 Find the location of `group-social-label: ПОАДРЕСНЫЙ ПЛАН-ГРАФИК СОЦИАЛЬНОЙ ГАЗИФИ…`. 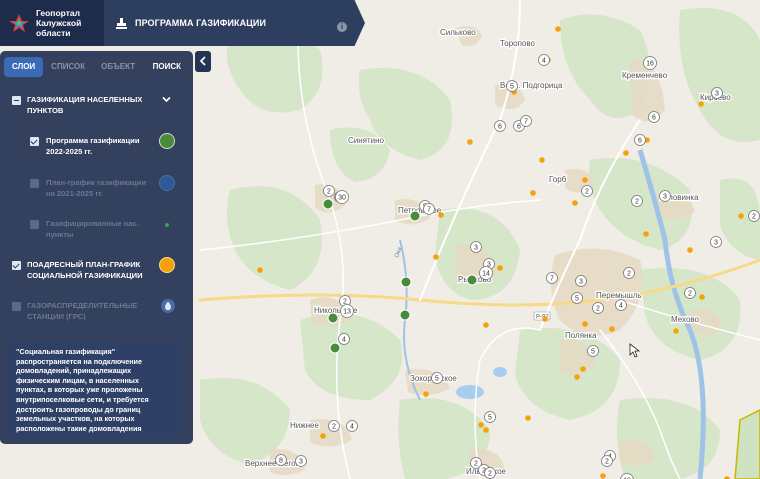

group-social-label: ПОАДРЕСНЫЙ ПЛАН-ГРАФИК СОЦИАЛЬНОЙ ГАЗИФИ… is located at coordinates (92, 270).